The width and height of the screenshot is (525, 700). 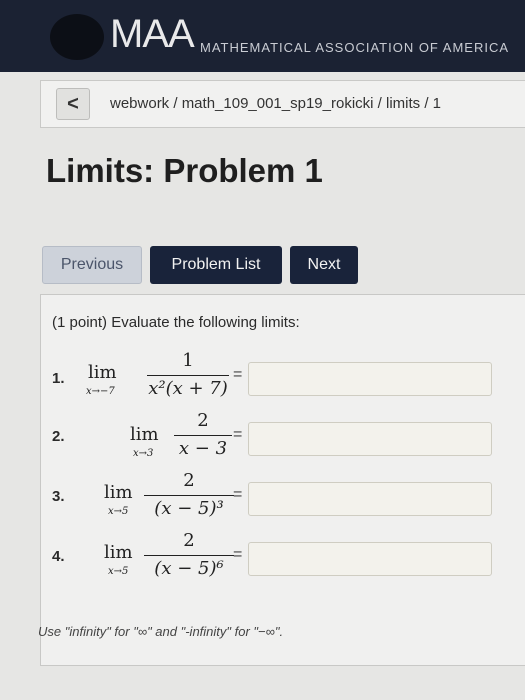 What do you see at coordinates (143, 453) in the screenshot?
I see `limit-subscript: x→3` at bounding box center [143, 453].